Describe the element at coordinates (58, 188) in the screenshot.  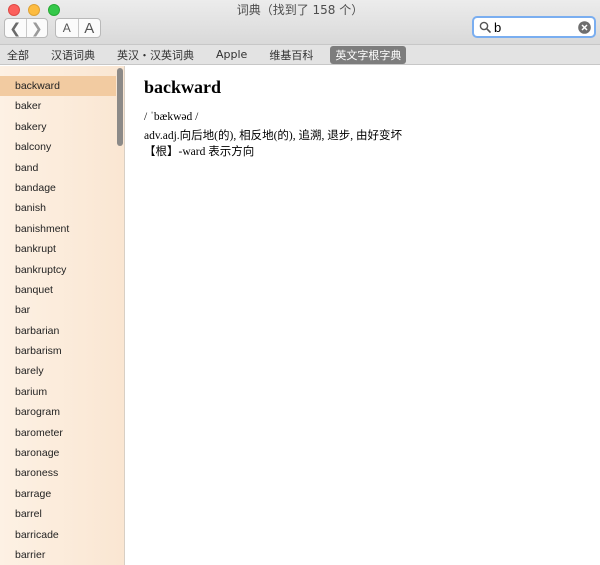
I see `word-list-item: bandage` at that location.